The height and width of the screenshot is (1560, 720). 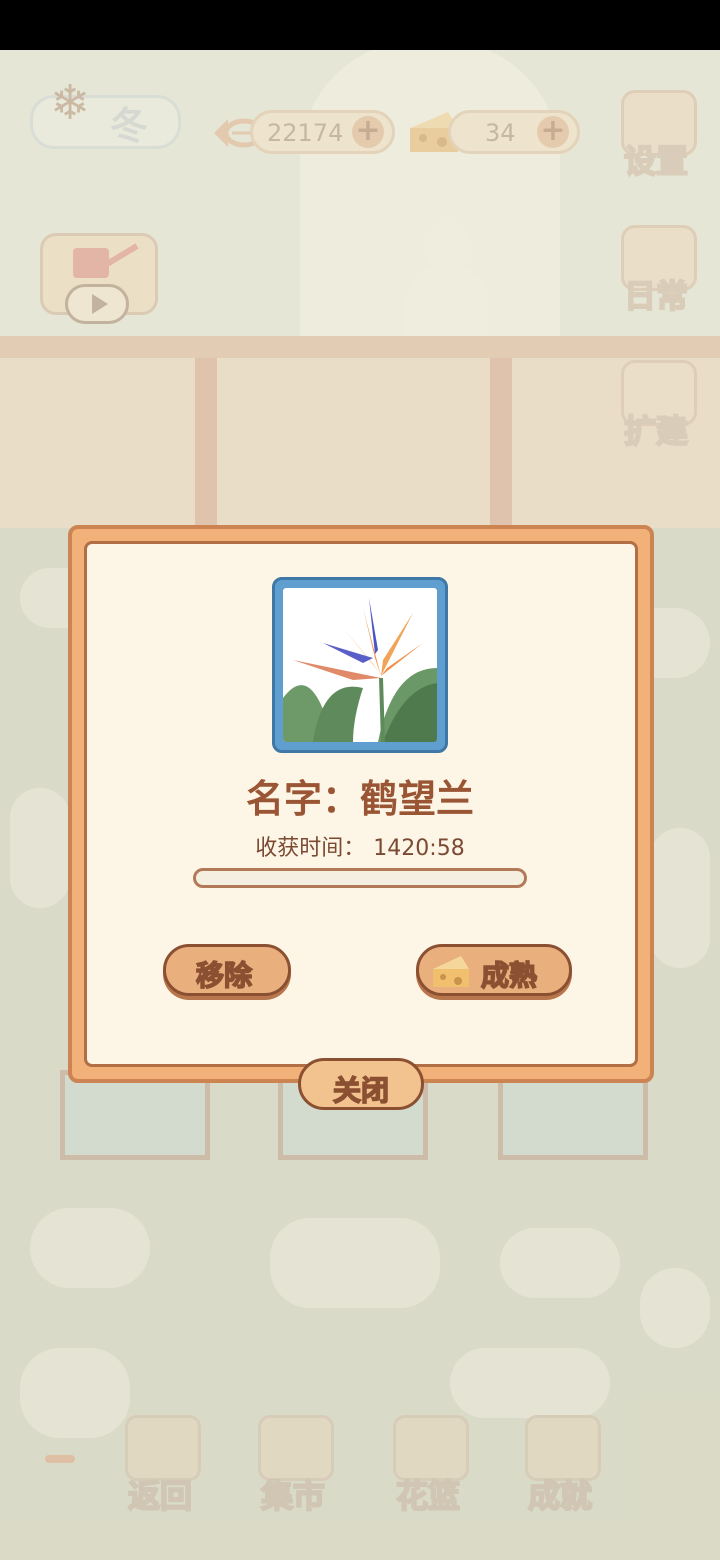 I want to click on harvest-time-value: 1420:58, so click(x=419, y=848).